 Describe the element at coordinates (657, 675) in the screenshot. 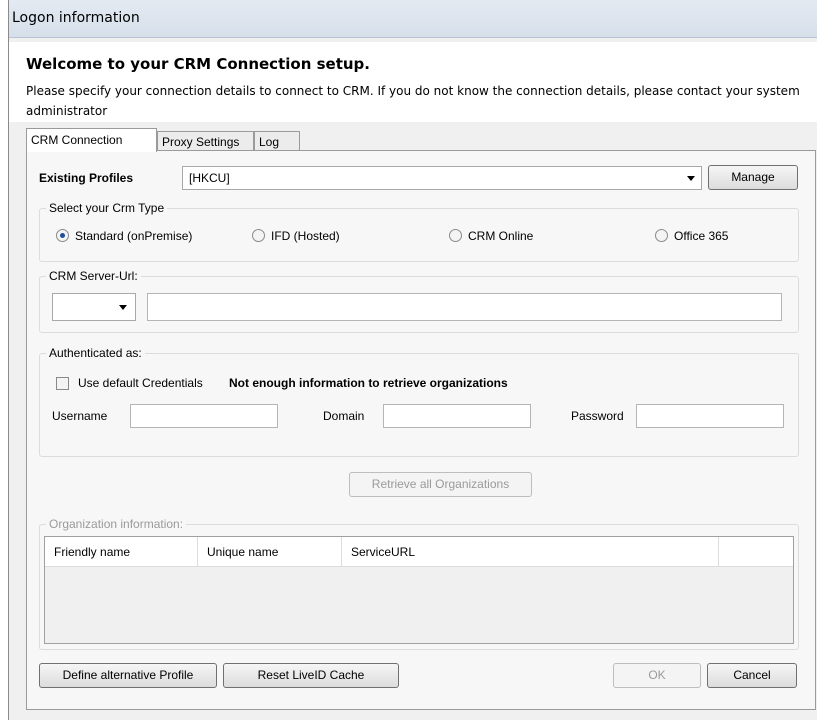

I see `ok-button: OK` at that location.